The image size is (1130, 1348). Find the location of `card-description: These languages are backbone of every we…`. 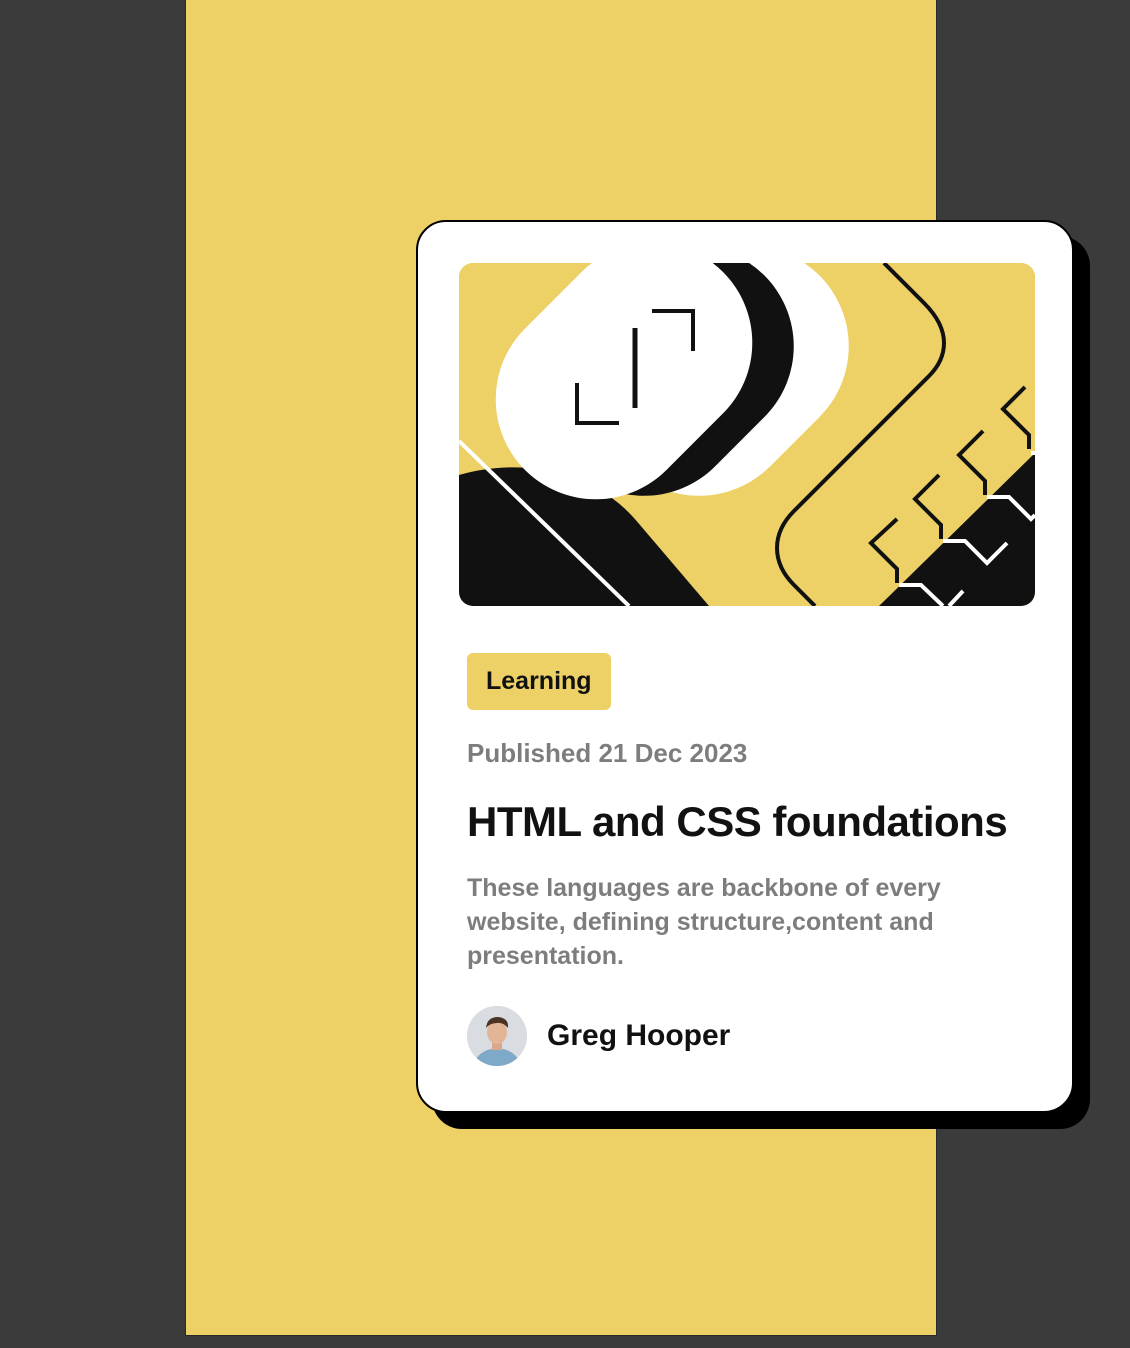

card-description: These languages are backbone of every we… is located at coordinates (704, 922).